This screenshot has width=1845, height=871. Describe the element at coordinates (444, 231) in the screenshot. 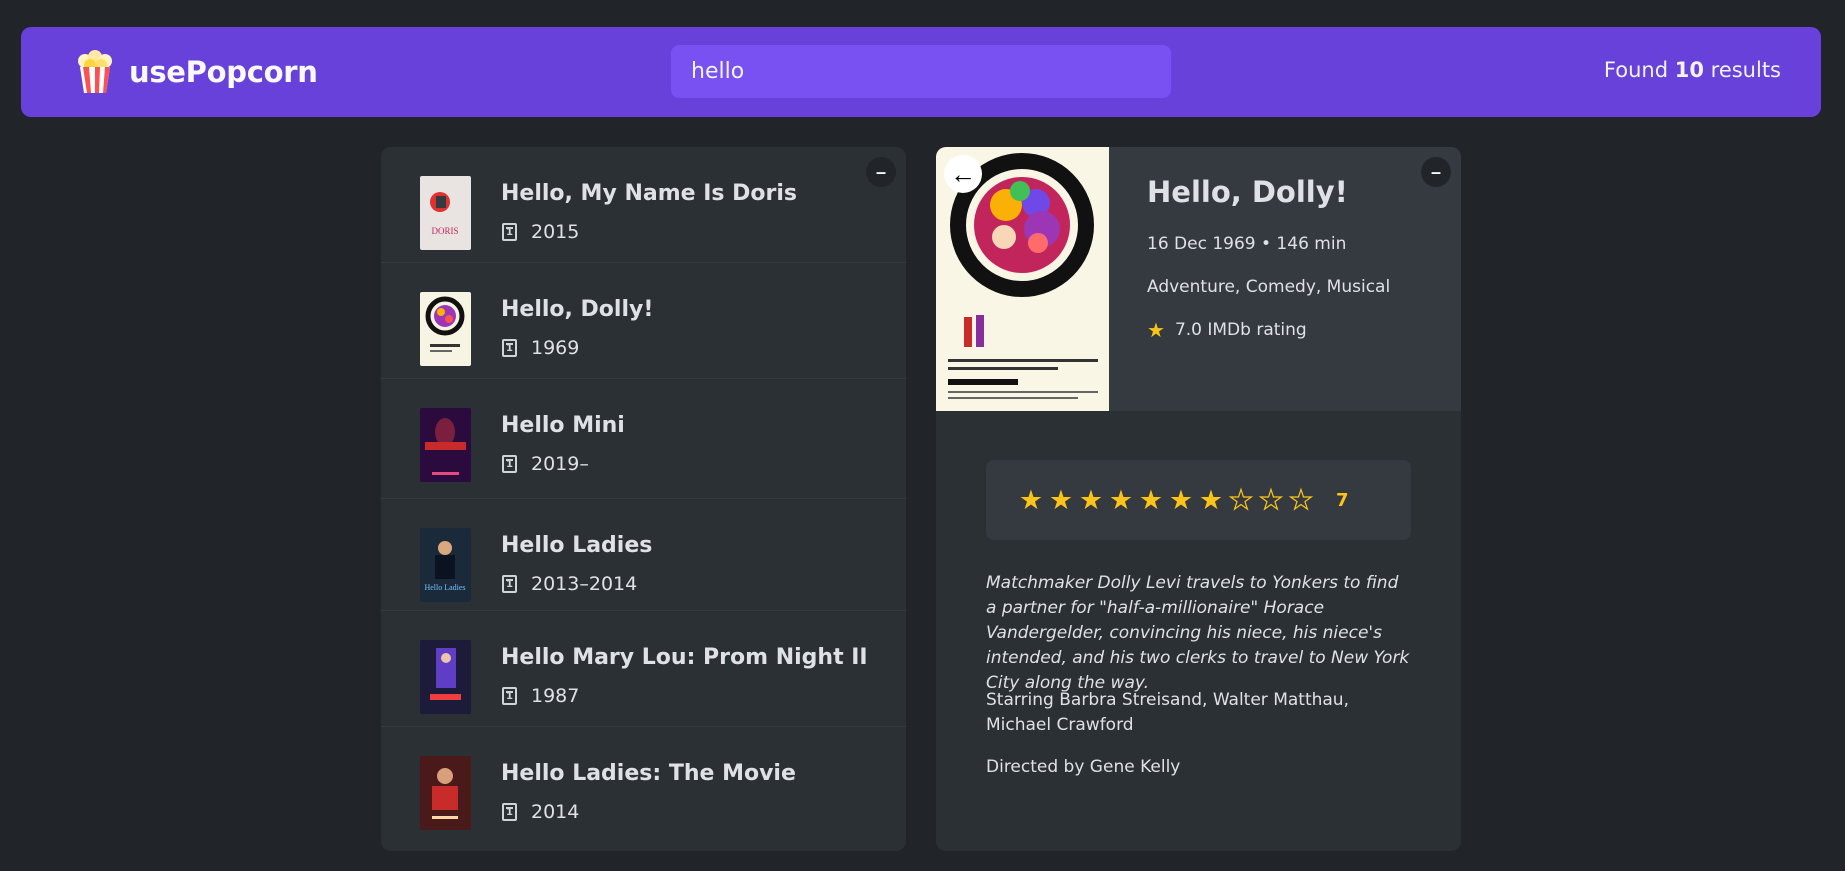

I see `svg-text: DORIS` at that location.